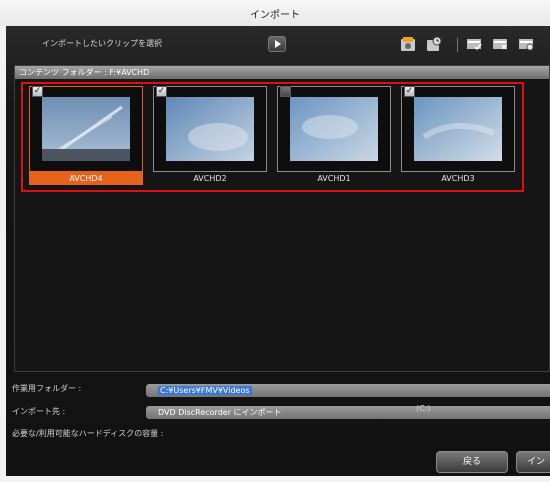 This screenshot has height=482, width=550. What do you see at coordinates (277, 44) in the screenshot?
I see `play-button` at bounding box center [277, 44].